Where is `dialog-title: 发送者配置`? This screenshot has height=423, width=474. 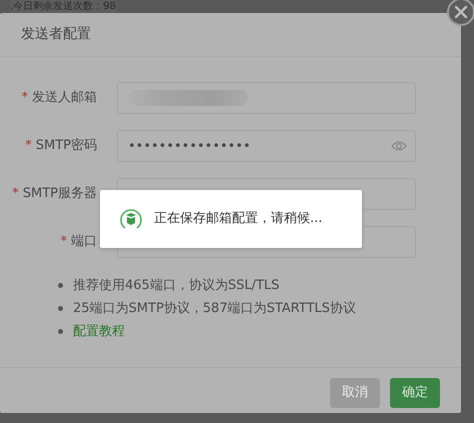
dialog-title: 发送者配置 is located at coordinates (56, 34).